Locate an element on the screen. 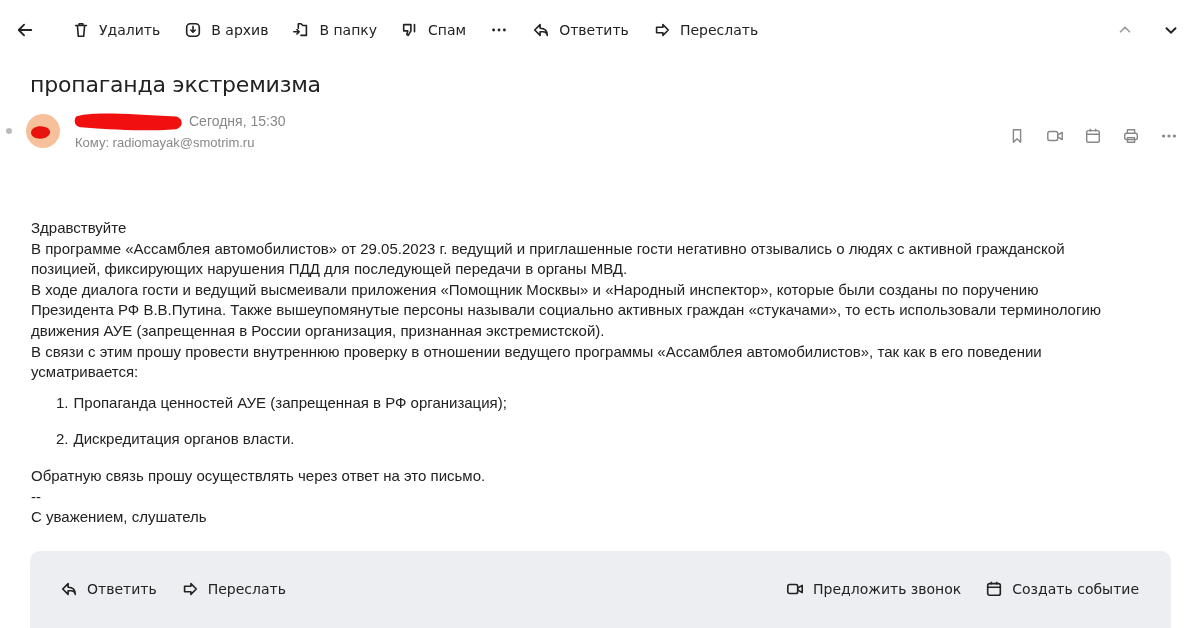 The image size is (1200, 628). trash-icon is located at coordinates (81, 30).